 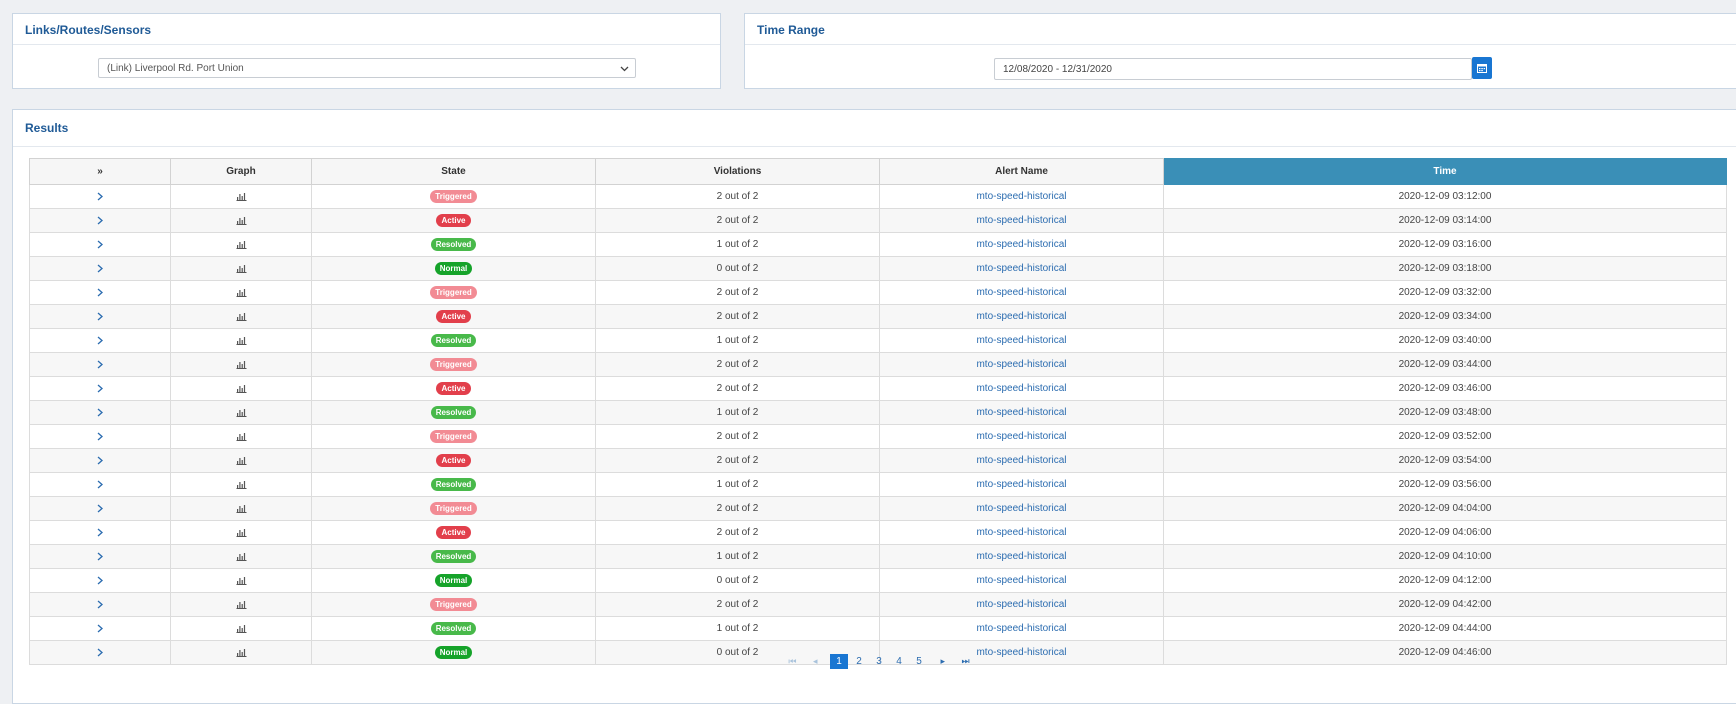 What do you see at coordinates (1233, 69) in the screenshot?
I see `date-range-input: 12/08/2020 - 12/31/2020` at bounding box center [1233, 69].